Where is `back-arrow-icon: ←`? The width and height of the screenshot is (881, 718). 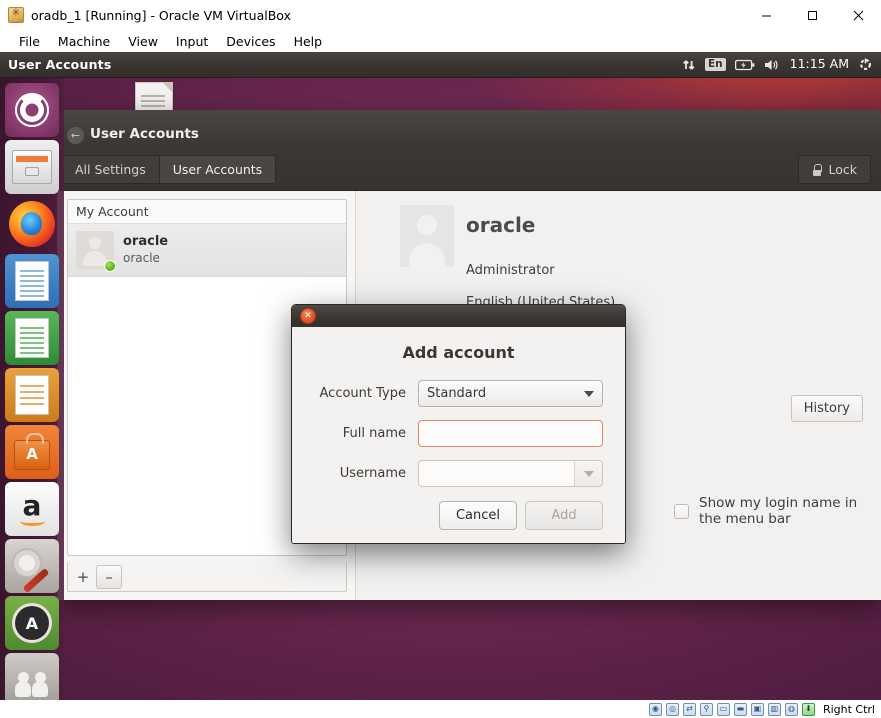 back-arrow-icon: ← is located at coordinates (75, 135).